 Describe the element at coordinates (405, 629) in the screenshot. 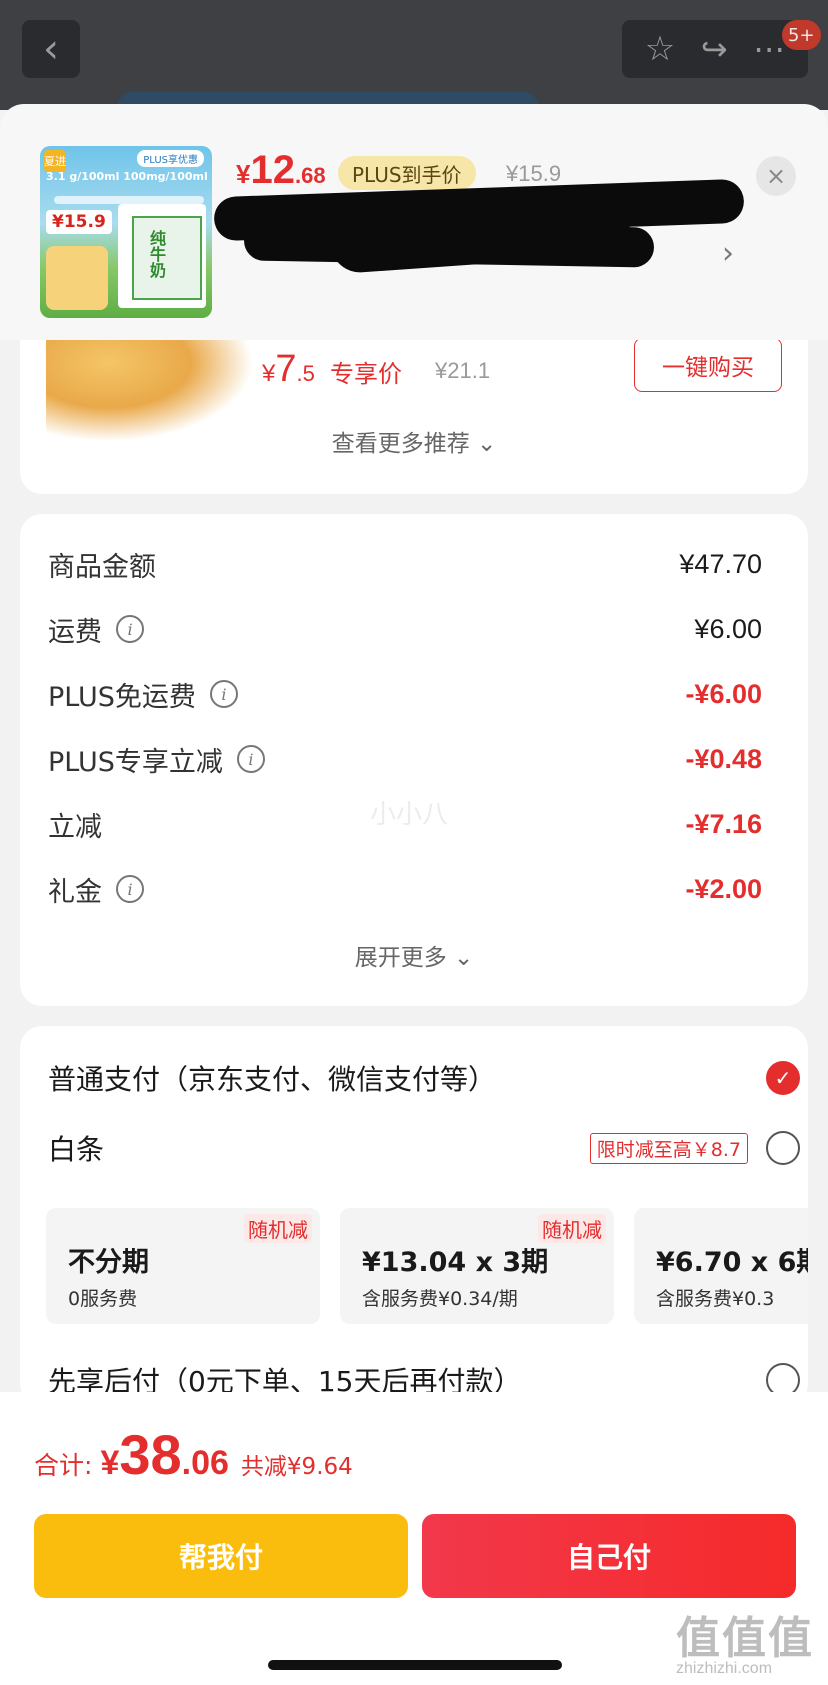

I see `summary-row: 运费 i ¥6.00` at that location.